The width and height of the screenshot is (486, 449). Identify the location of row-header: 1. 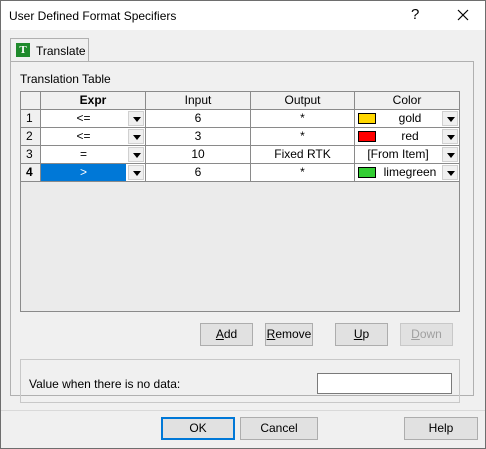
(31, 119).